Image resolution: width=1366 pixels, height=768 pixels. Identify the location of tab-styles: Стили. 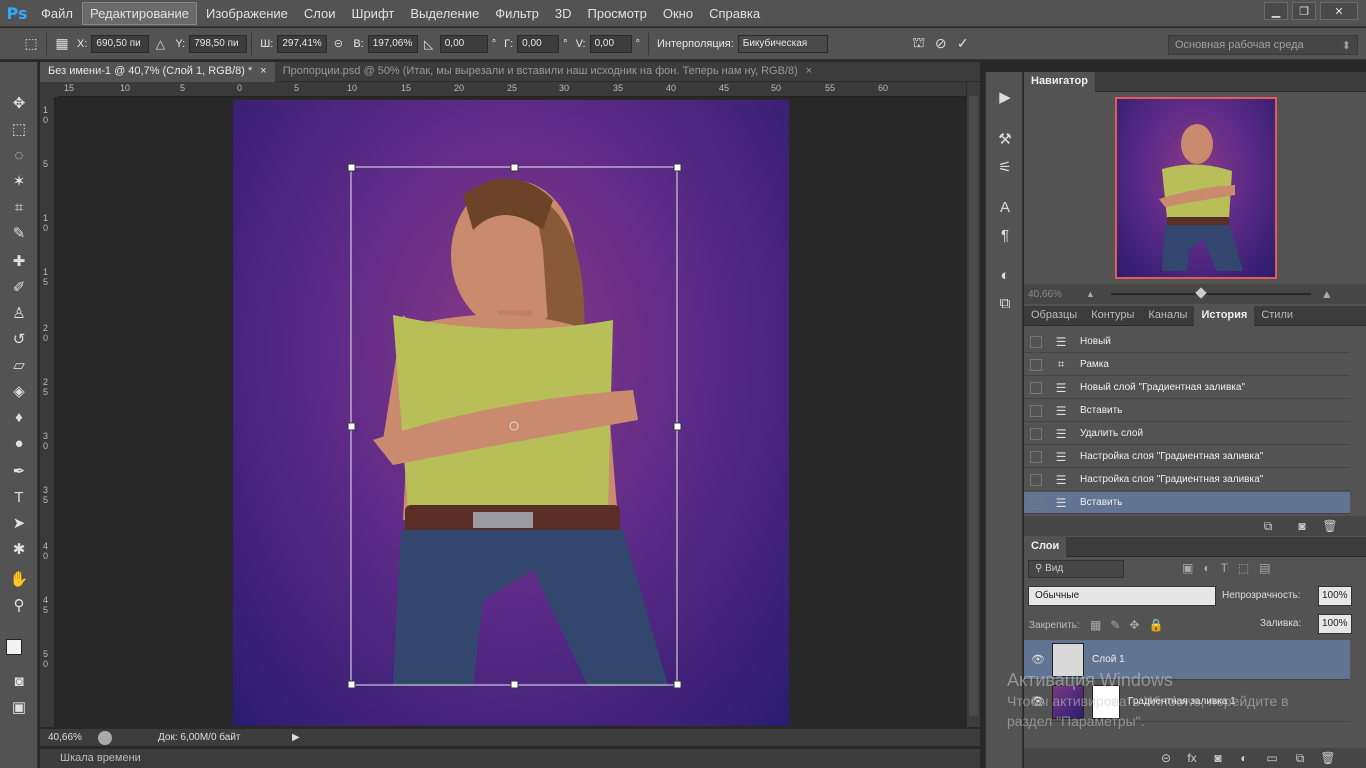
(1277, 316).